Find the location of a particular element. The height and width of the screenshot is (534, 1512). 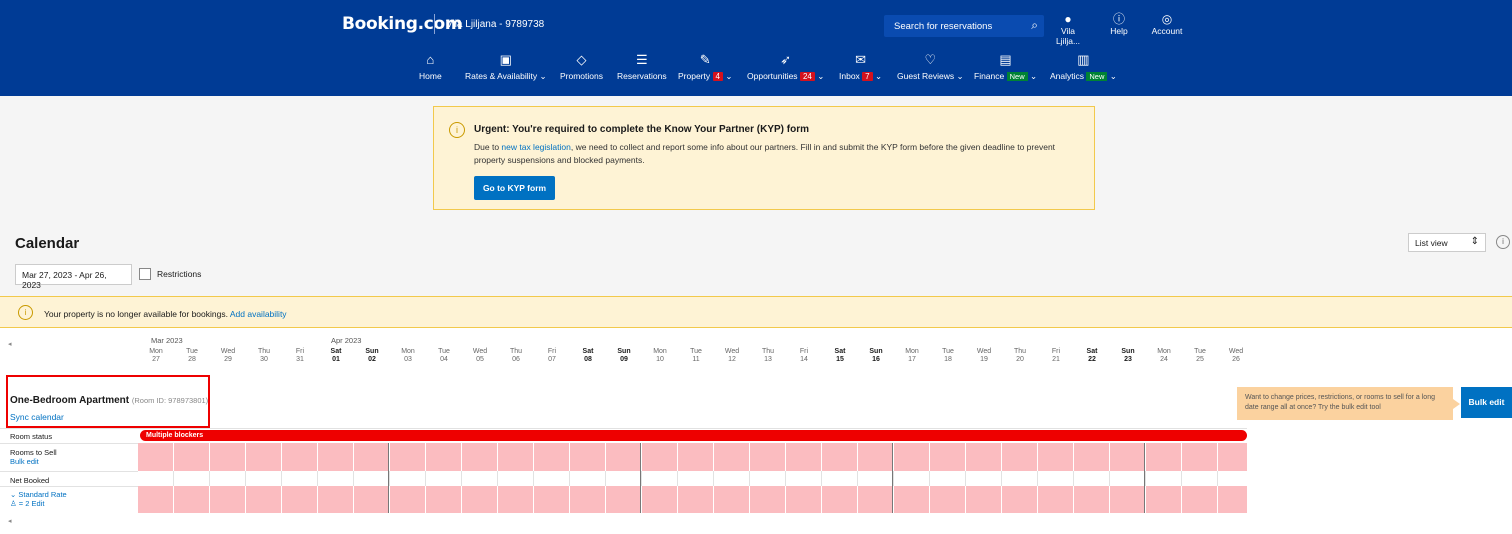

restrictions-label: Restrictions is located at coordinates (179, 274).